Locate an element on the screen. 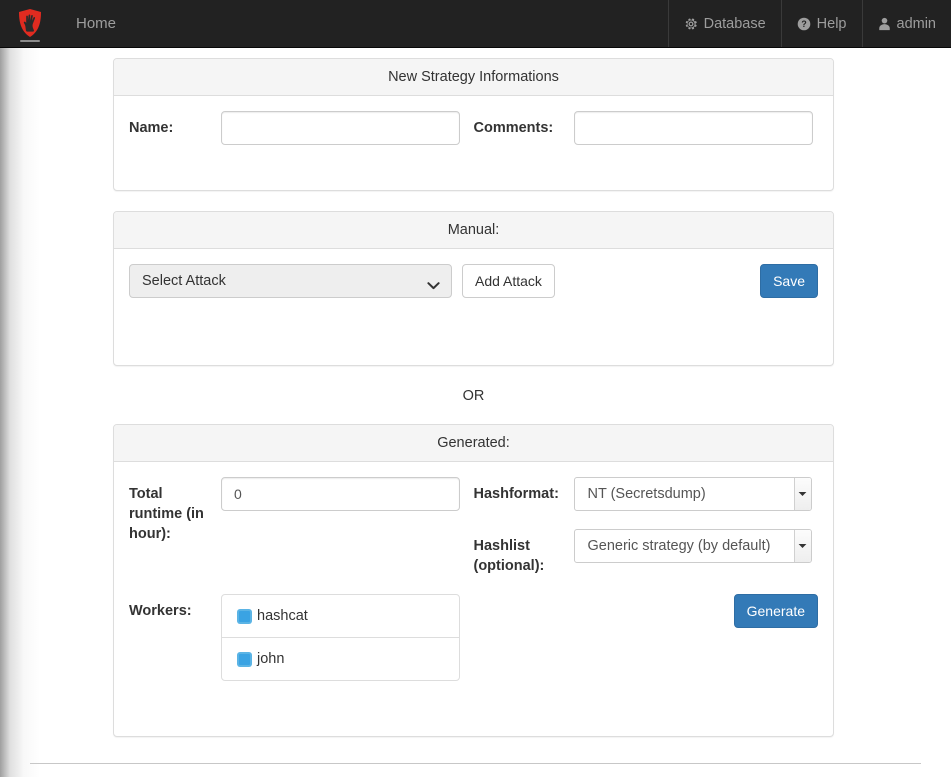  nav-item-database: Database is located at coordinates (724, 23).